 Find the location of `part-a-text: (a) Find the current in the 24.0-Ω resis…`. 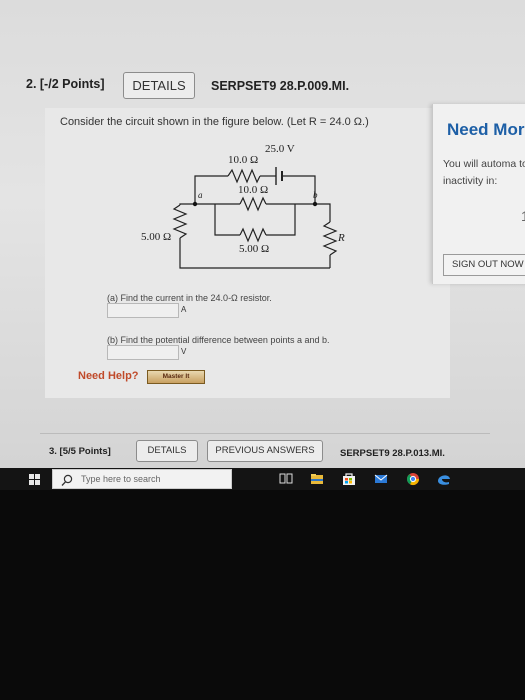

part-a-text: (a) Find the current in the 24.0-Ω resis… is located at coordinates (189, 298).